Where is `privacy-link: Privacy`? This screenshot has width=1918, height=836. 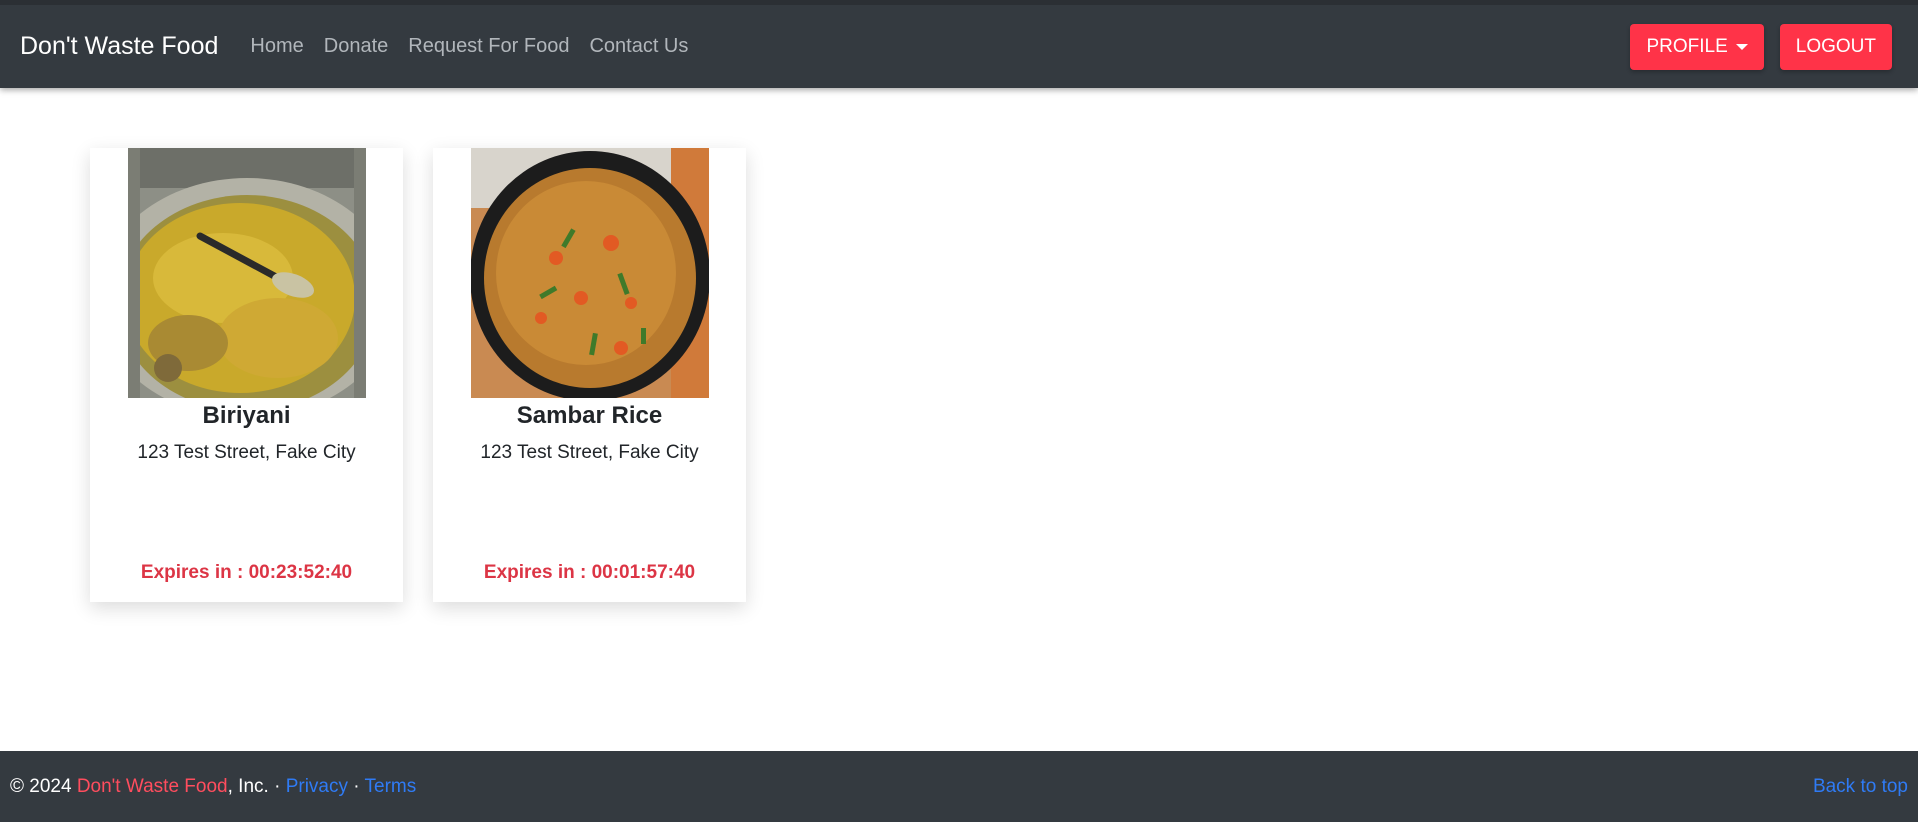
privacy-link: Privacy is located at coordinates (317, 786).